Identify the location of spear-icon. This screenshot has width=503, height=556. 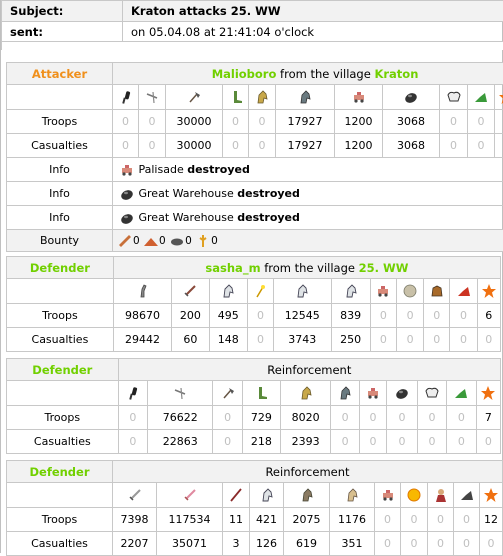
(152, 97).